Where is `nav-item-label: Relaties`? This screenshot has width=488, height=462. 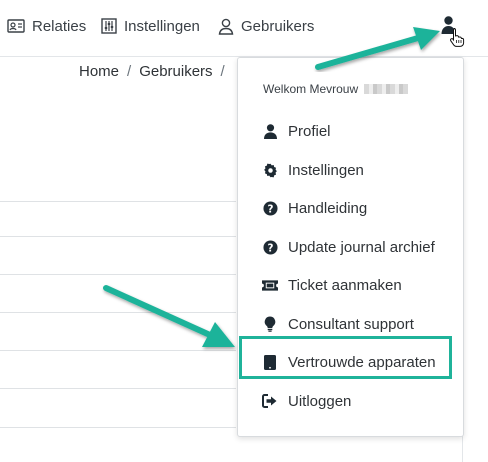
nav-item-label: Relaties is located at coordinates (59, 26).